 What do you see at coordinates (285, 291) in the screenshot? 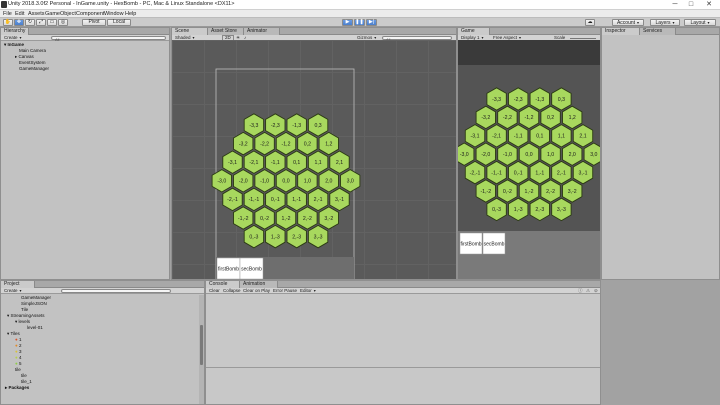
I see `error-pause-button: Error Pause` at bounding box center [285, 291].